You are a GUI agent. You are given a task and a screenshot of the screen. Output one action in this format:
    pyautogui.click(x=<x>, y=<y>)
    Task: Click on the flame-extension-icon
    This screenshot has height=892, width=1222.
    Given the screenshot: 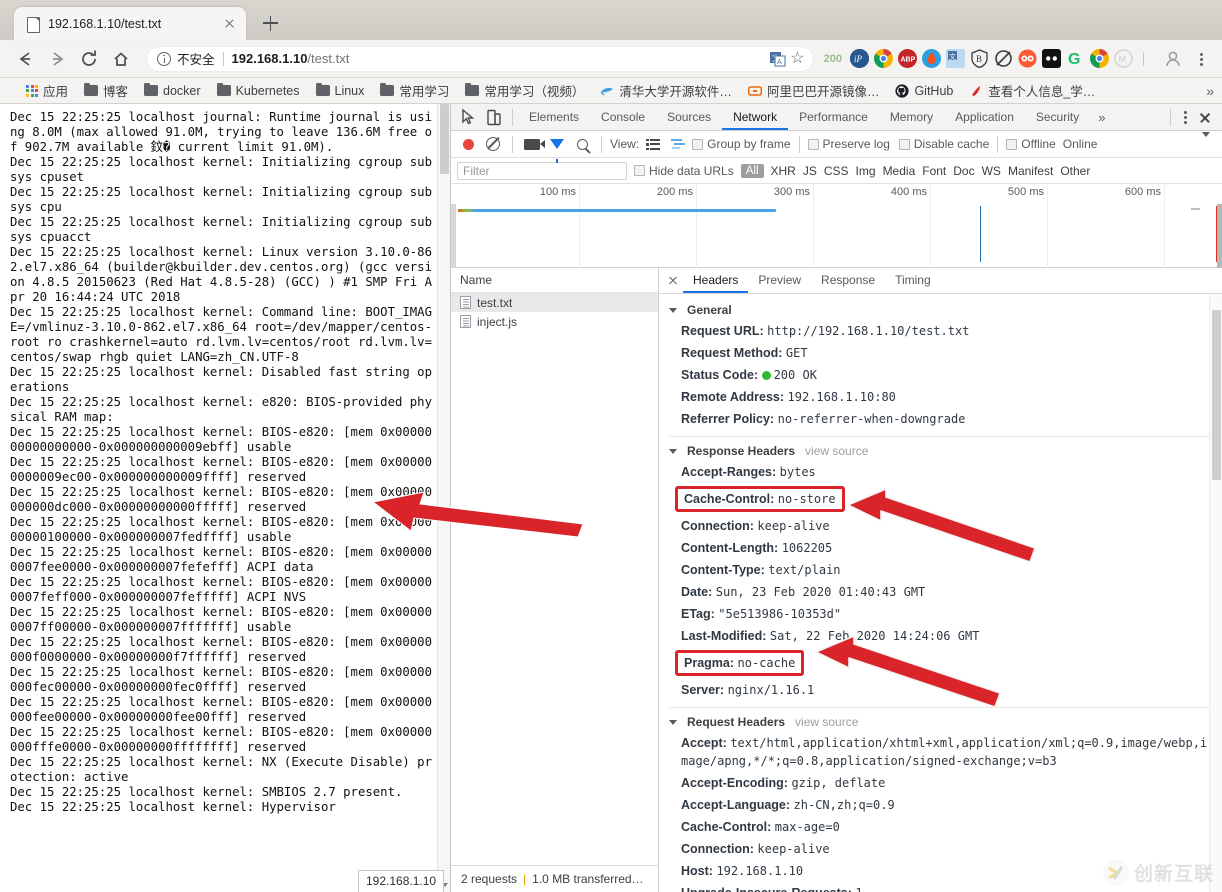 What is the action you would take?
    pyautogui.click(x=931, y=58)
    